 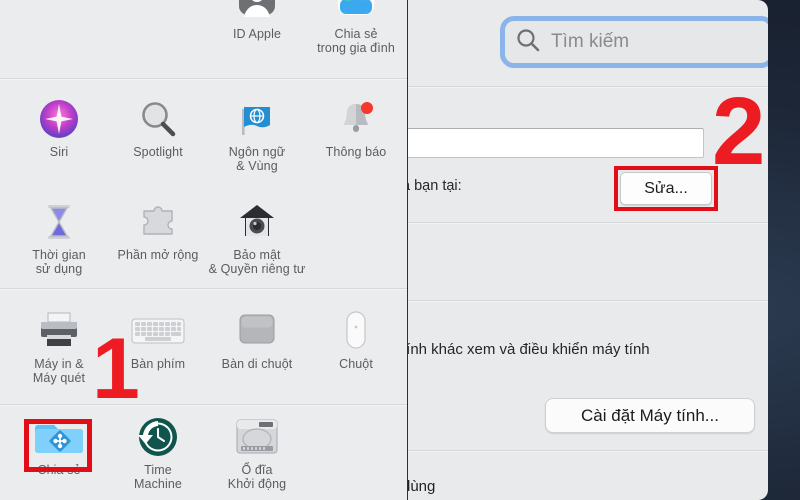 What do you see at coordinates (158, 222) in the screenshot?
I see `extensions-puzzle-icon` at bounding box center [158, 222].